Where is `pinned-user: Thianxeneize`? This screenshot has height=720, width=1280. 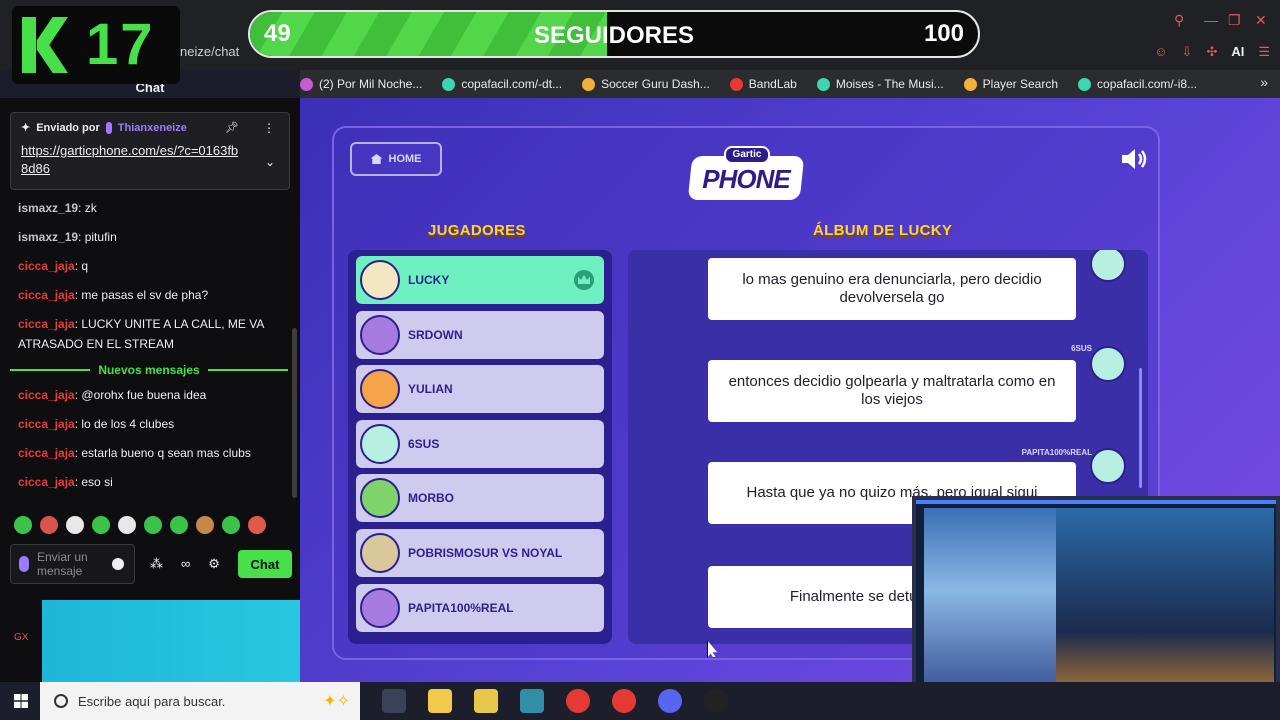
pinned-user: Thianxeneize is located at coordinates (152, 128).